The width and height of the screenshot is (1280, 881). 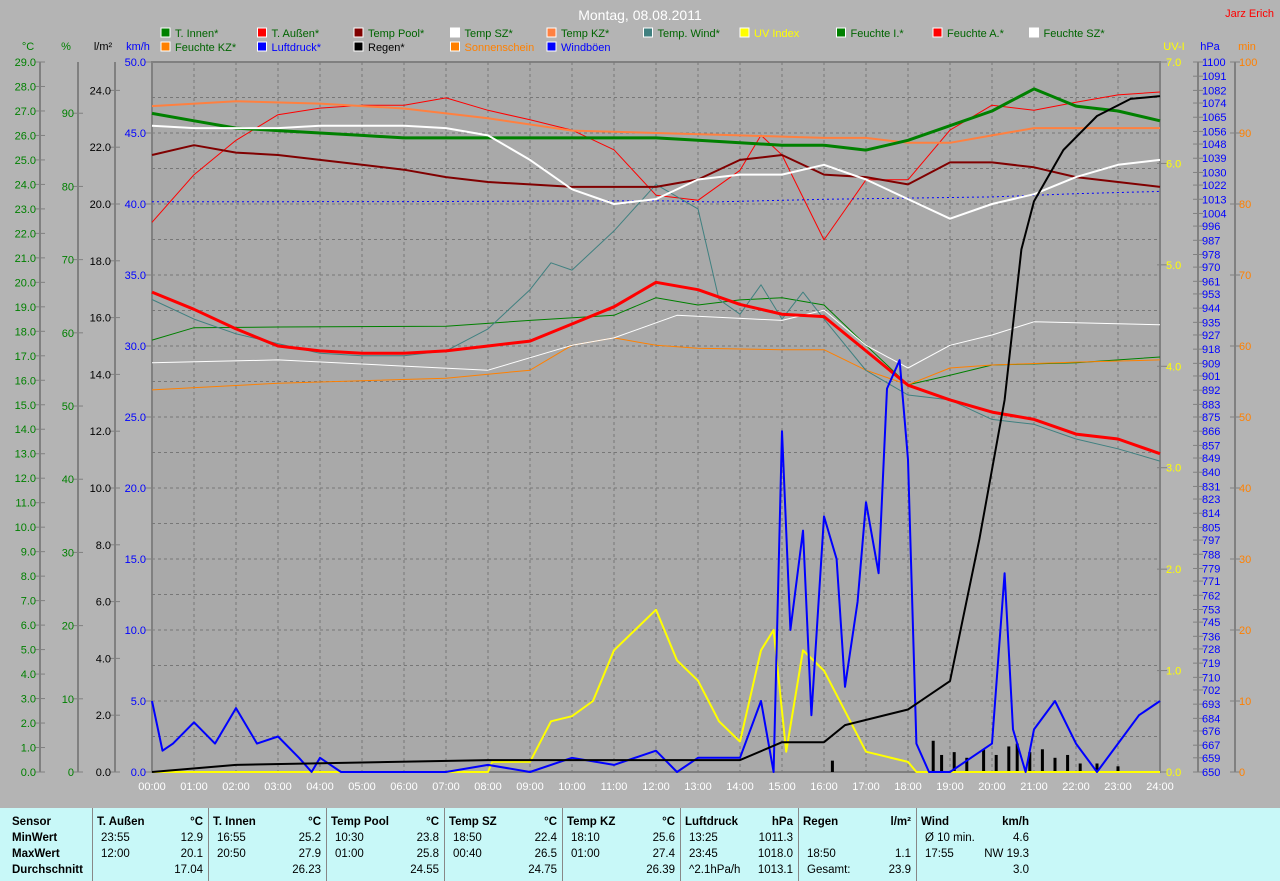 What do you see at coordinates (135, 205) in the screenshot?
I see `axis-tick-label: 40.0` at bounding box center [135, 205].